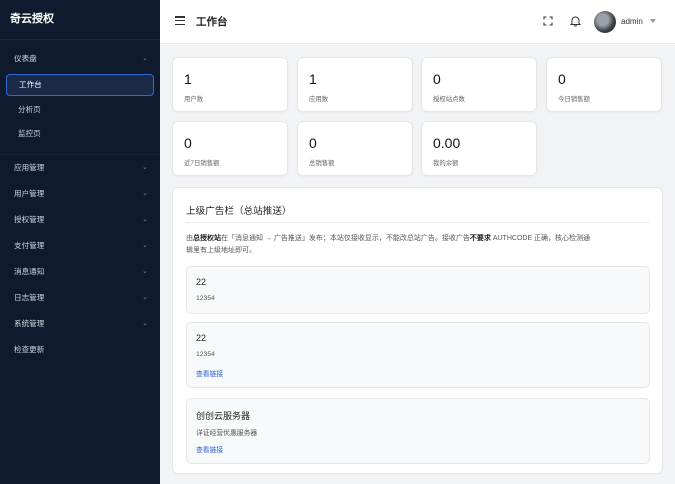  I want to click on sidebar-item-system: 系统管理 ⌄, so click(80, 324).